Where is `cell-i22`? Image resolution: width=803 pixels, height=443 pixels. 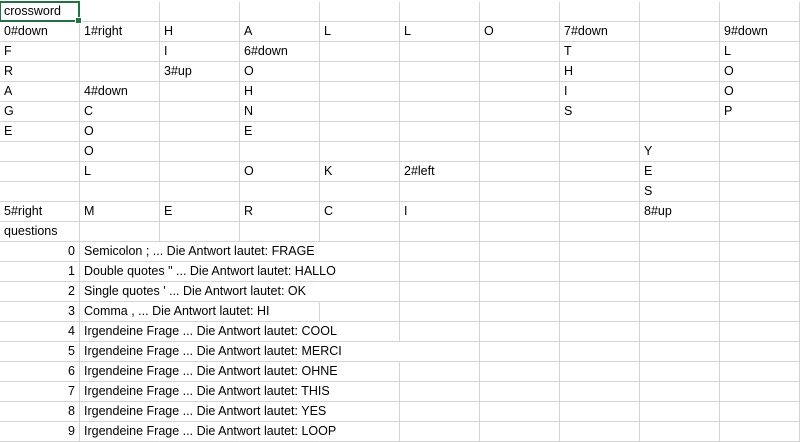 cell-i22 is located at coordinates (680, 432).